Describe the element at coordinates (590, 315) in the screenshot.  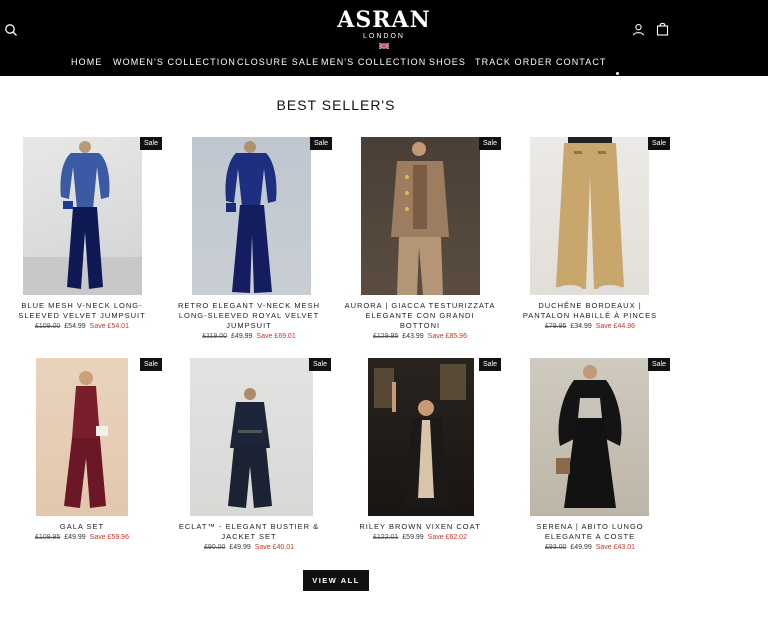
I see `product-title-line: PANTALON HABILLÉ À PINCES` at that location.